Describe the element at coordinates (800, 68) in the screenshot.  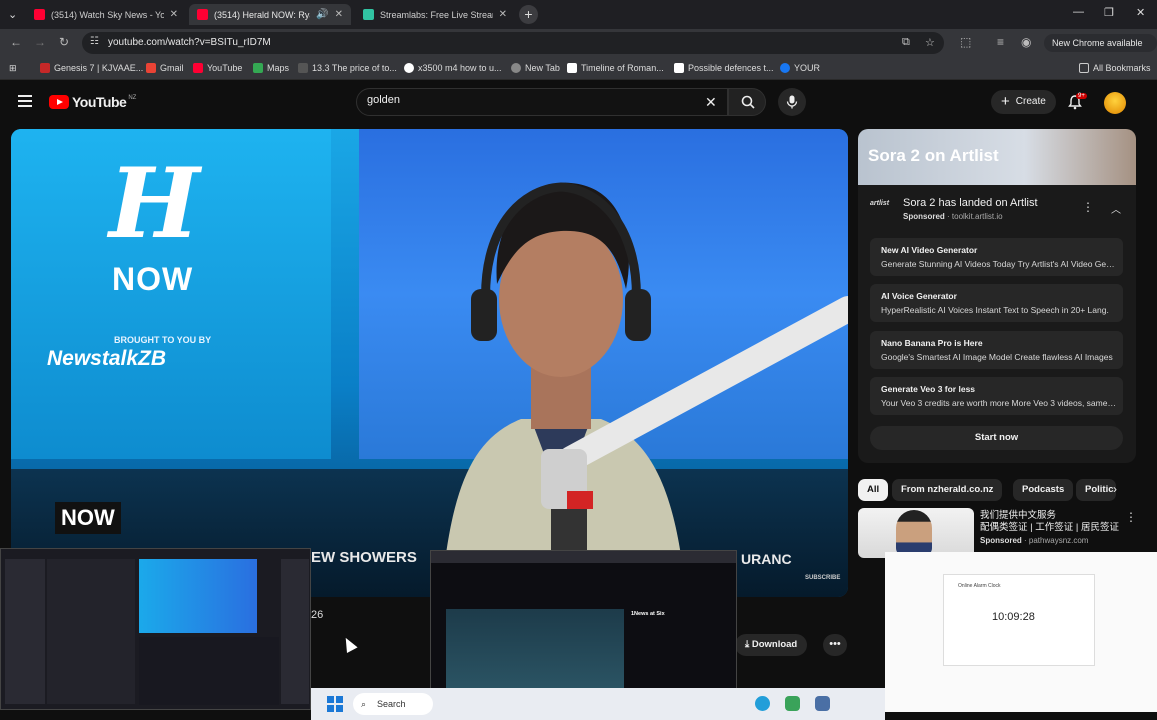
I see `bookmark-item: YOUR` at that location.